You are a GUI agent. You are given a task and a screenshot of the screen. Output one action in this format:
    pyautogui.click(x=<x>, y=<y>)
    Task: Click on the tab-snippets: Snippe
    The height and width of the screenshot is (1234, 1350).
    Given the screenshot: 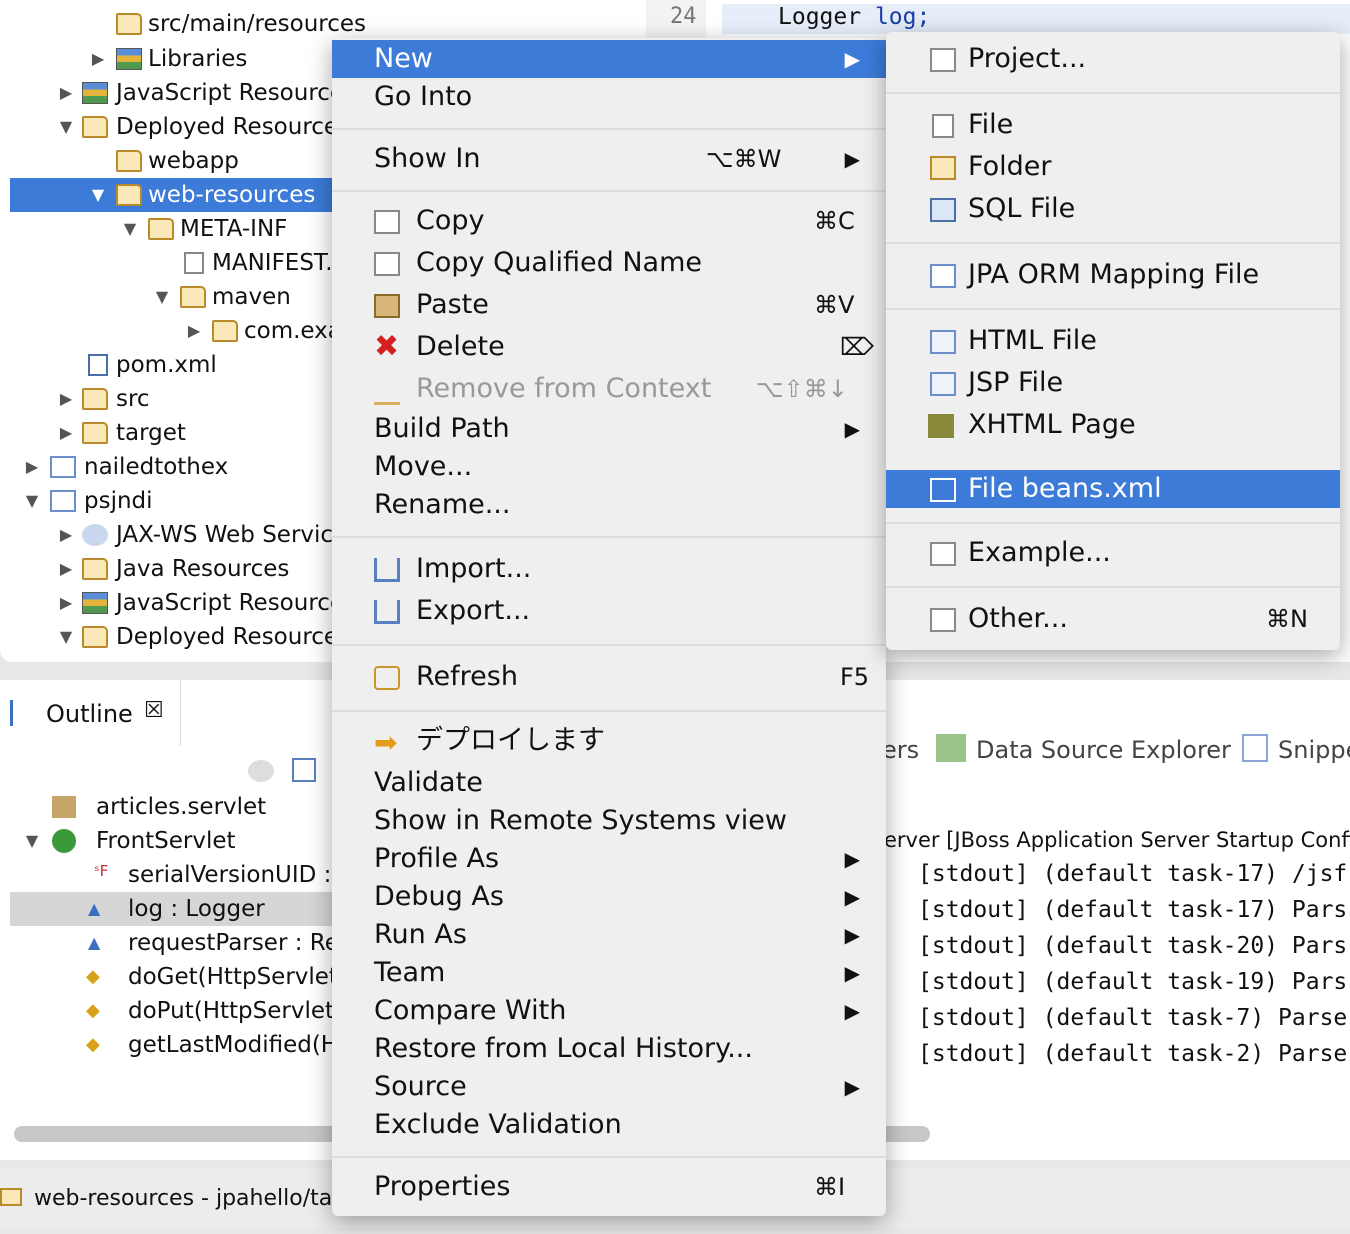 What is the action you would take?
    pyautogui.click(x=1314, y=750)
    